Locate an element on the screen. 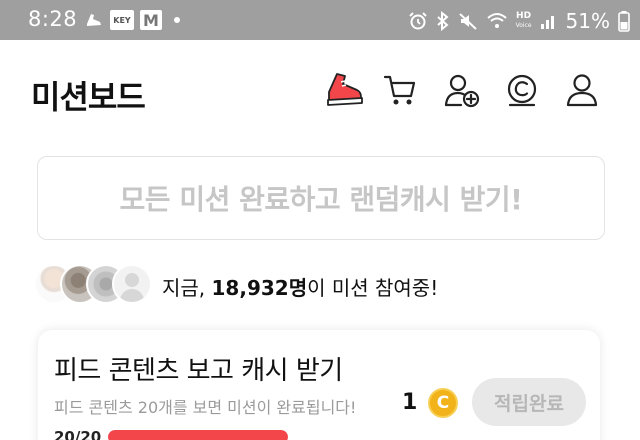  avatar-placeholder-icon is located at coordinates (132, 284).